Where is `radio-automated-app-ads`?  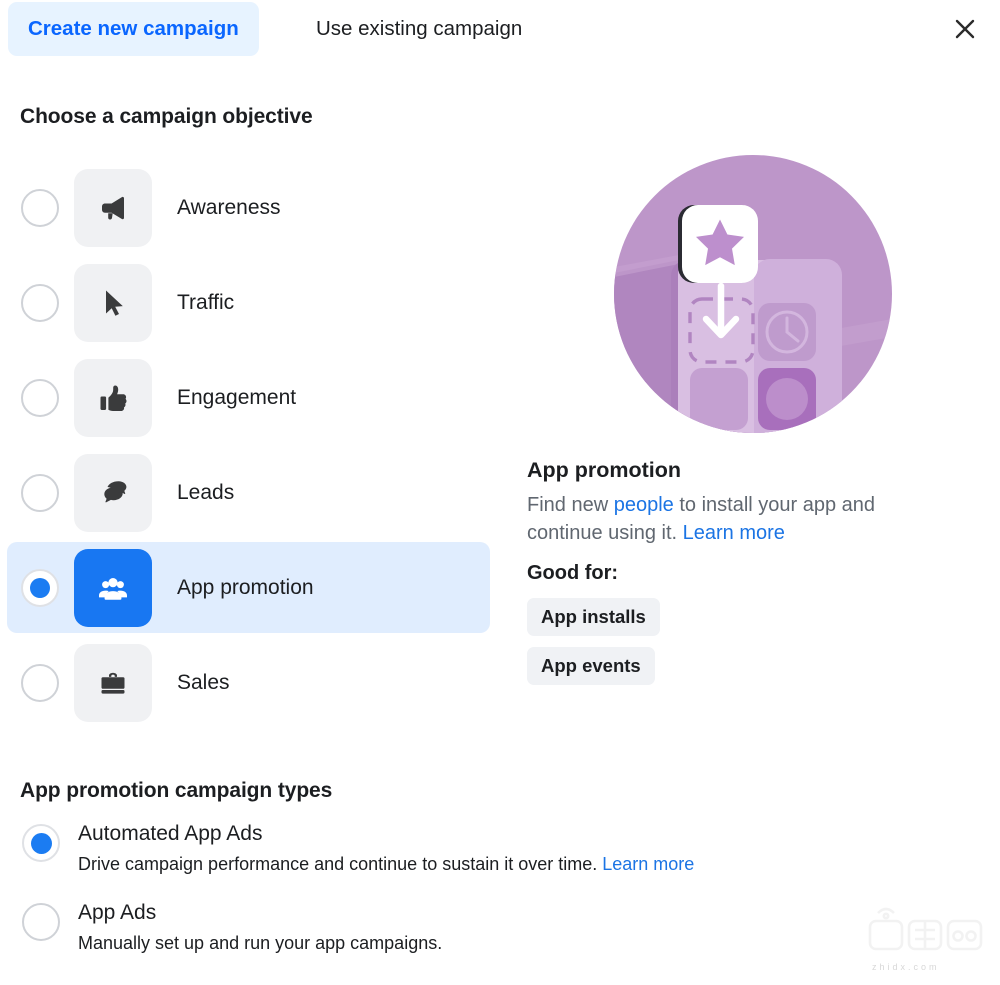 radio-automated-app-ads is located at coordinates (41, 843).